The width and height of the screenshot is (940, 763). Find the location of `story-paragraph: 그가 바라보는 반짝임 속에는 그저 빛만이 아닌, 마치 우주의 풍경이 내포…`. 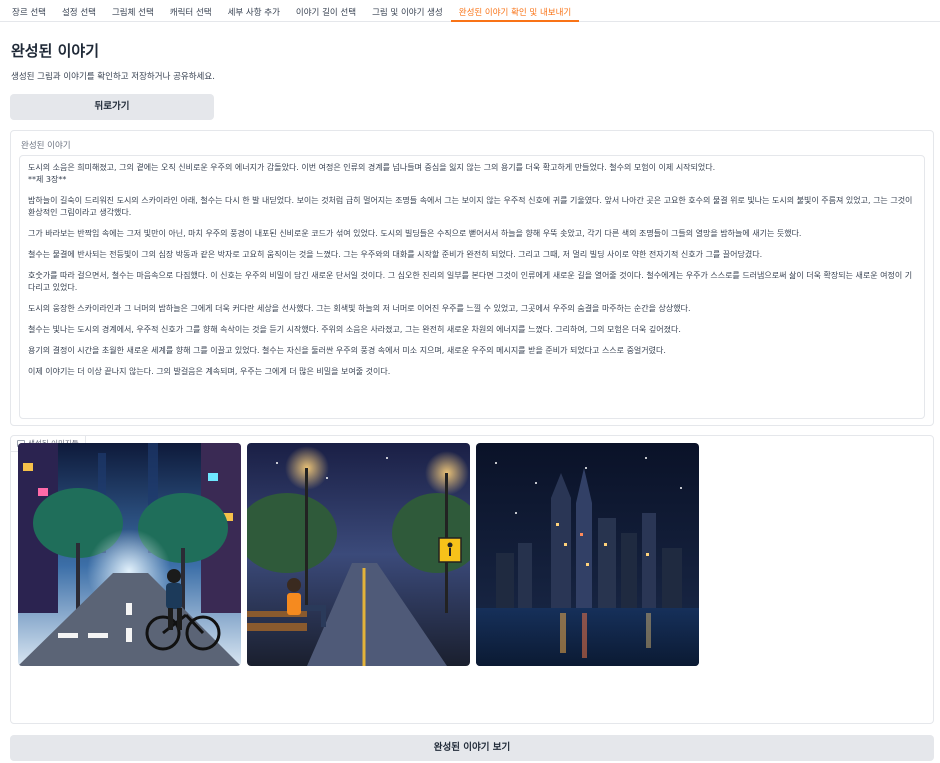

story-paragraph: 그가 바라보는 반짝임 속에는 그저 빛만이 아닌, 마치 우주의 풍경이 내포… is located at coordinates (415, 233).